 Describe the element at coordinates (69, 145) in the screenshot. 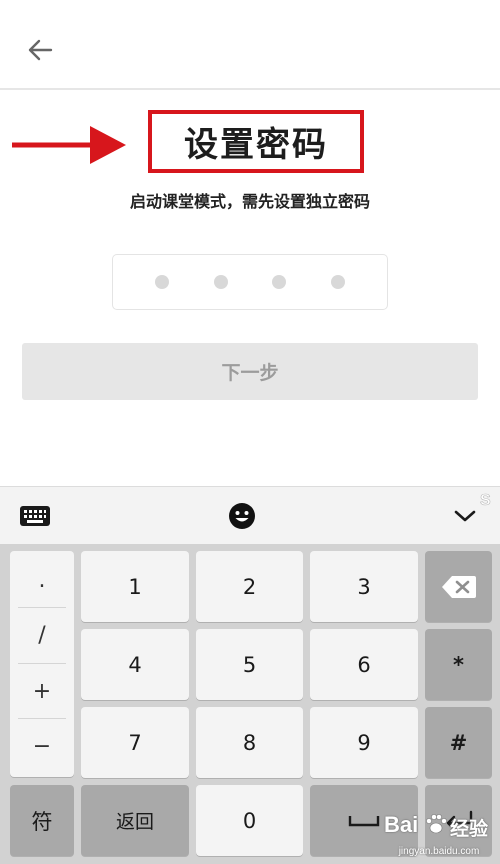

I see `annotation-arrow-icon` at that location.